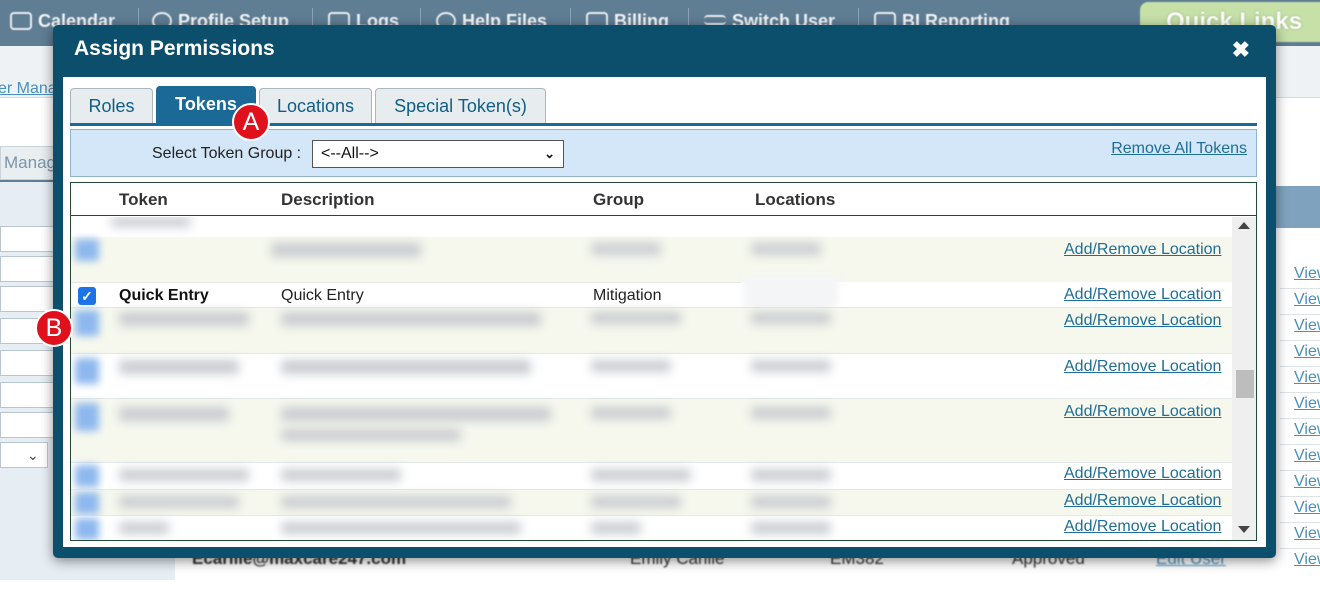 The height and width of the screenshot is (612, 1320). Describe the element at coordinates (790, 291) in the screenshot. I see `blurred-locations` at that location.